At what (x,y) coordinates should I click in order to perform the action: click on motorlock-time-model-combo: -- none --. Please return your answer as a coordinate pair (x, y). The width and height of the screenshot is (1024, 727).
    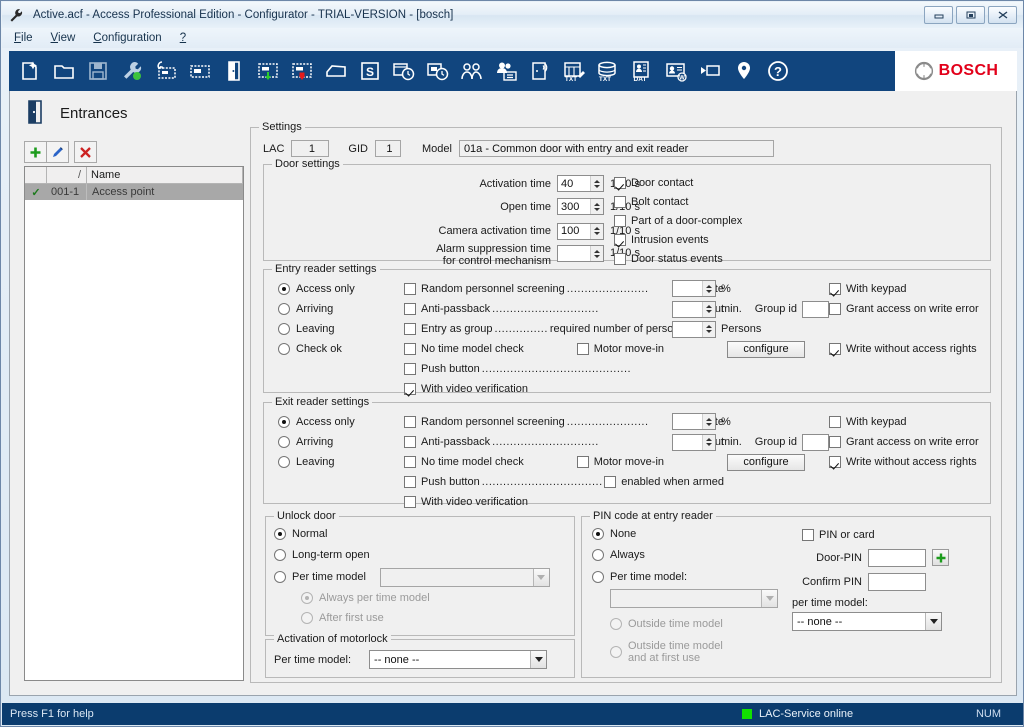
    Looking at the image, I should click on (458, 659).